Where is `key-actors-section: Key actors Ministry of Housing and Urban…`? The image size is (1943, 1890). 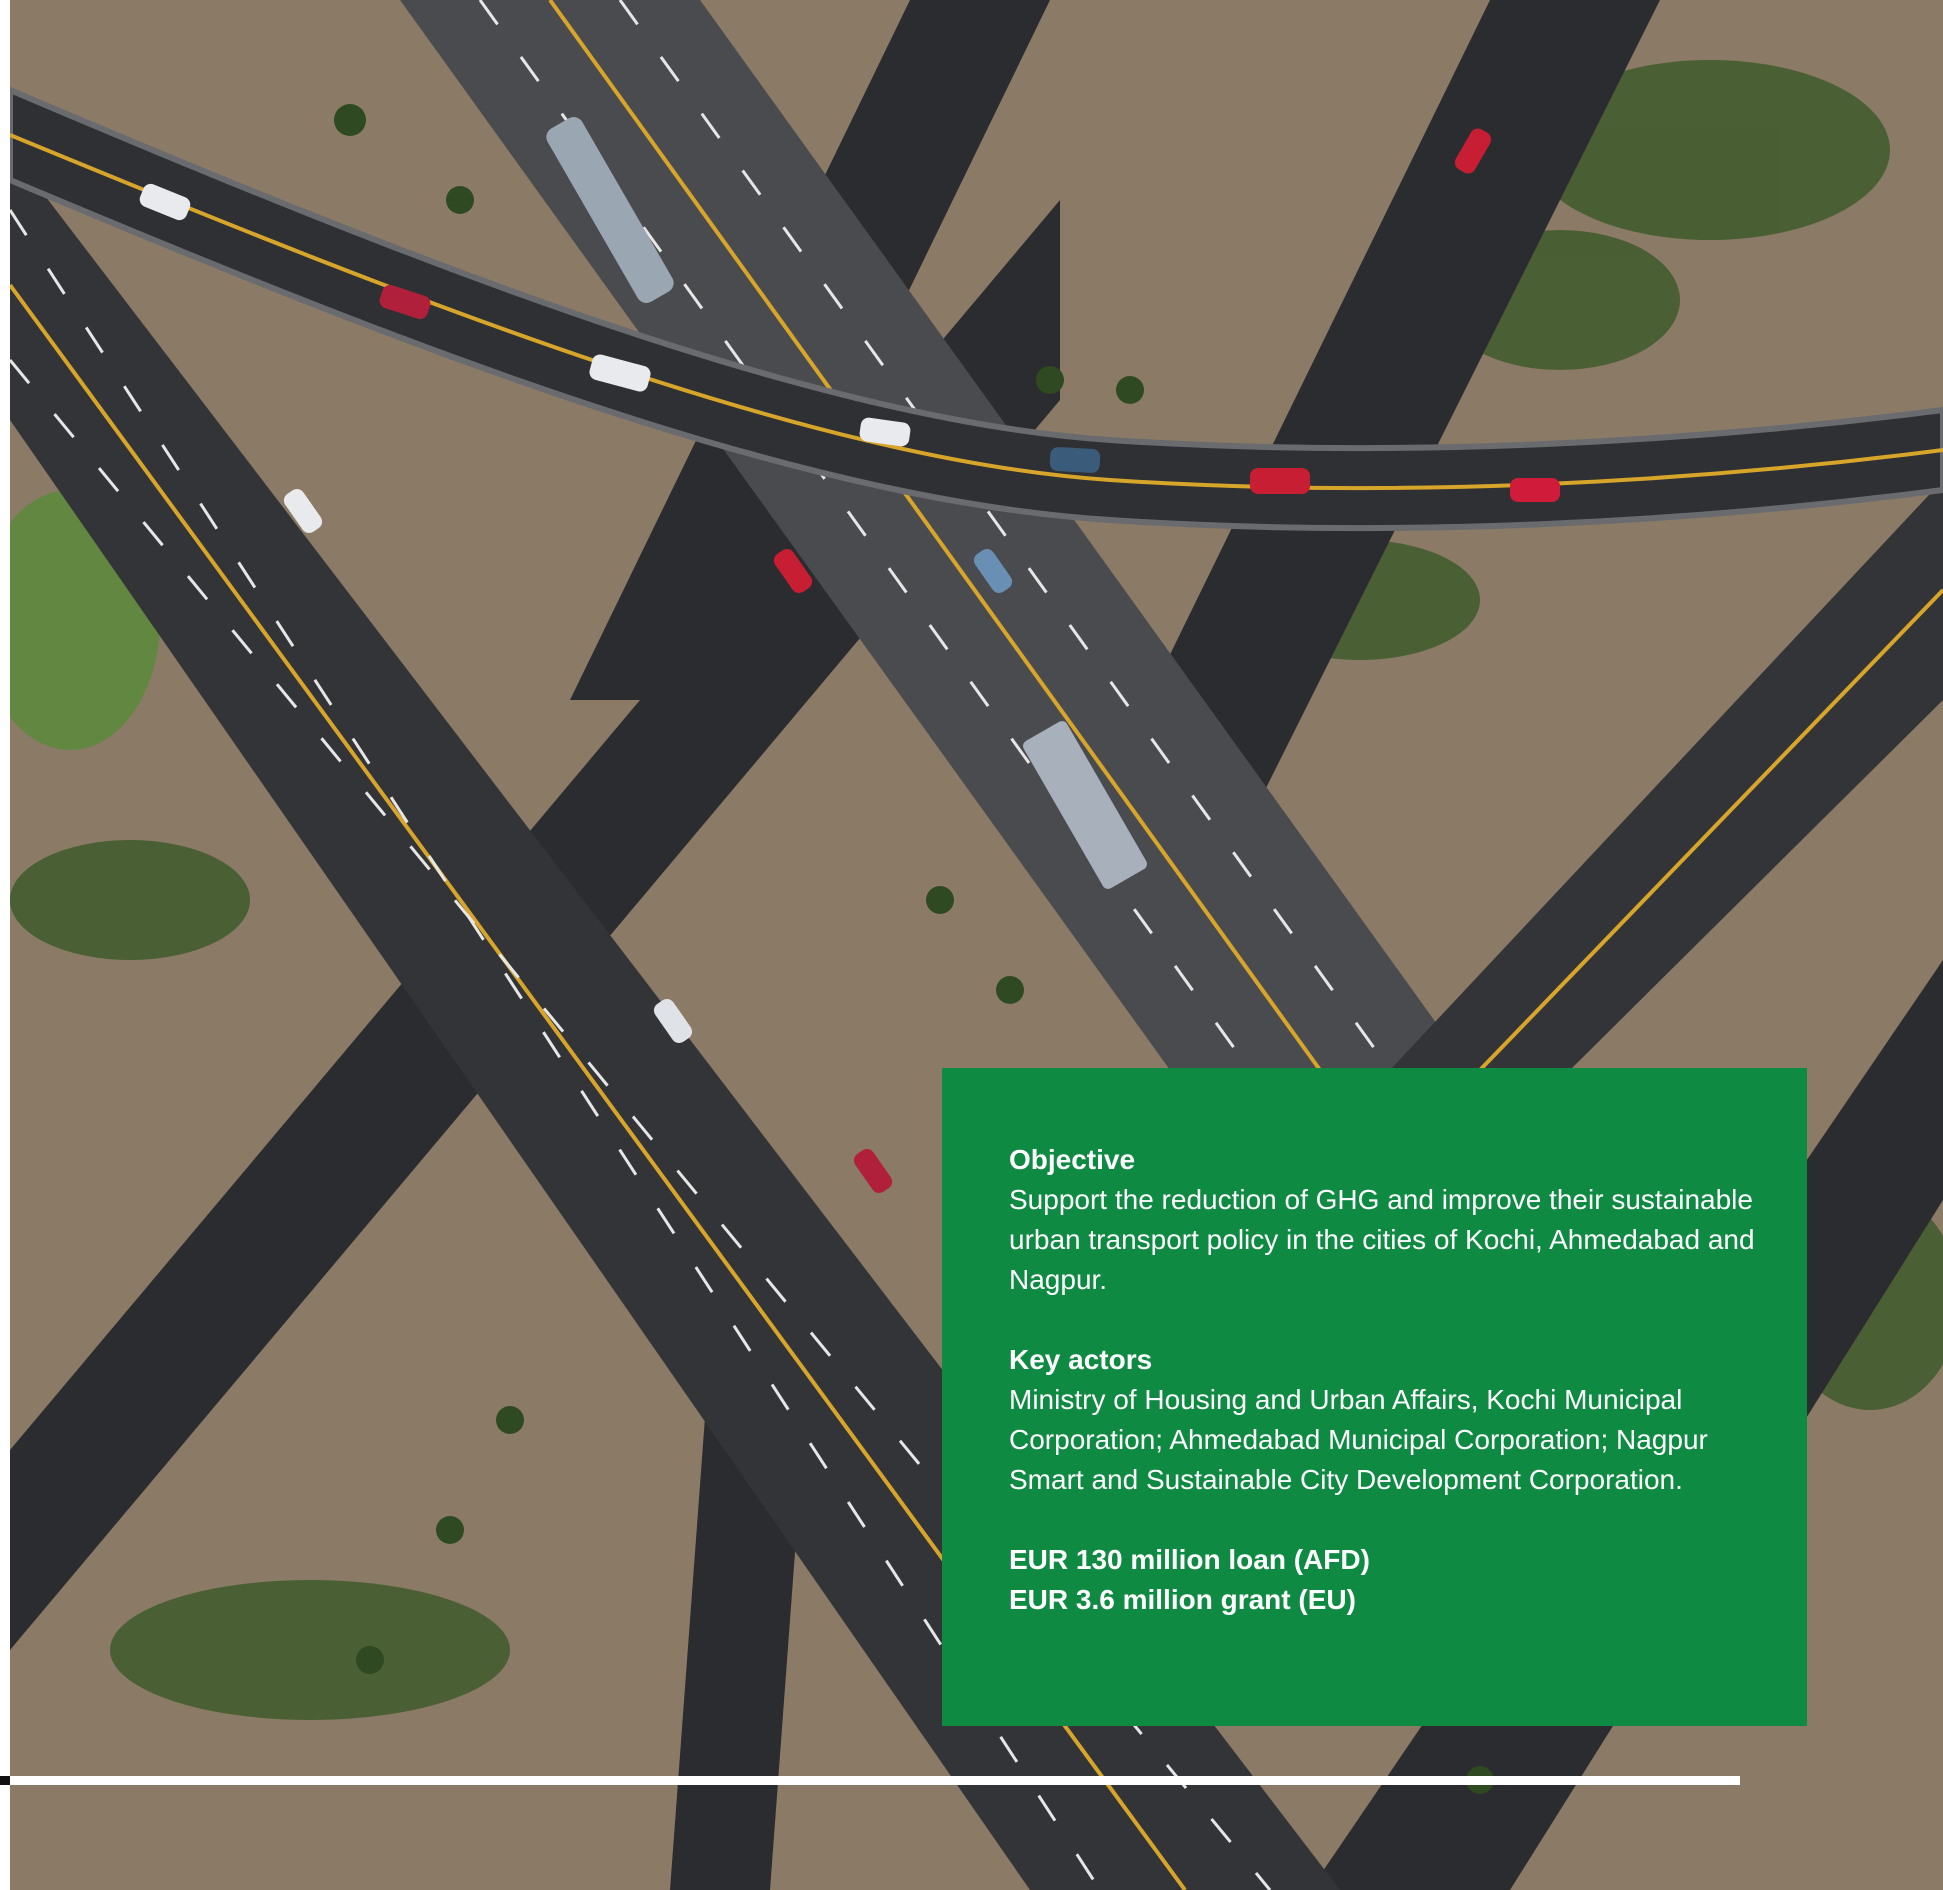
key-actors-section: Key actors Ministry of Housing and Urban… is located at coordinates (1383, 1420).